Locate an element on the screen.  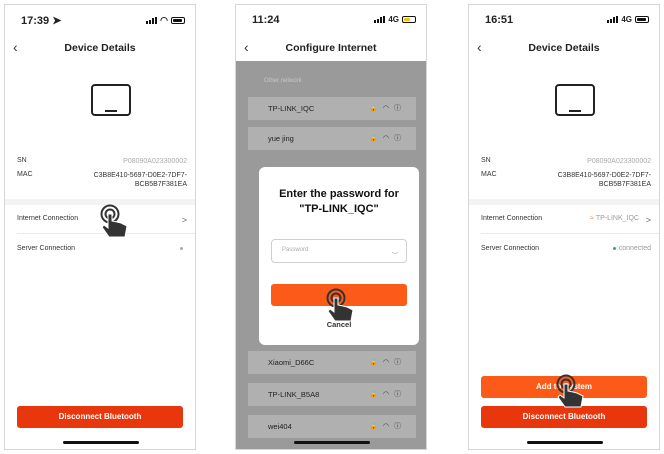
password-placeholder: Password is located at coordinates (295, 250).